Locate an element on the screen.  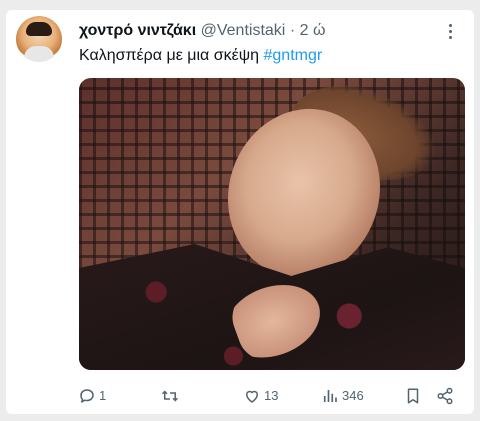
more-options-icon is located at coordinates (451, 33).